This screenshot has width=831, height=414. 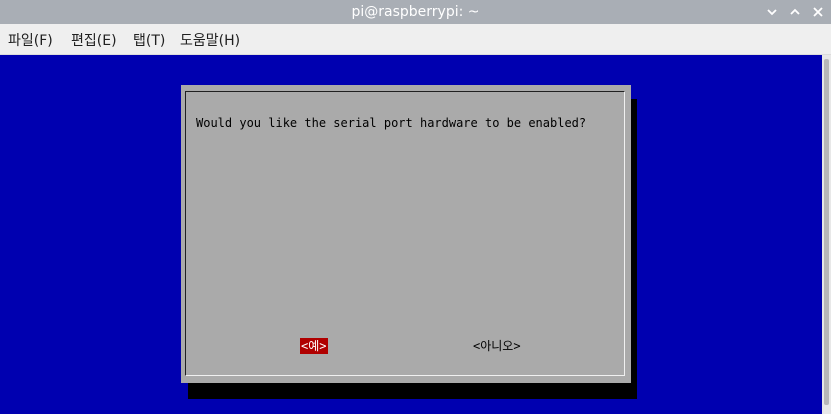 I want to click on menu-bar: 파일(F) 편집(E) 탭(T) 도움말(H), so click(x=415, y=39).